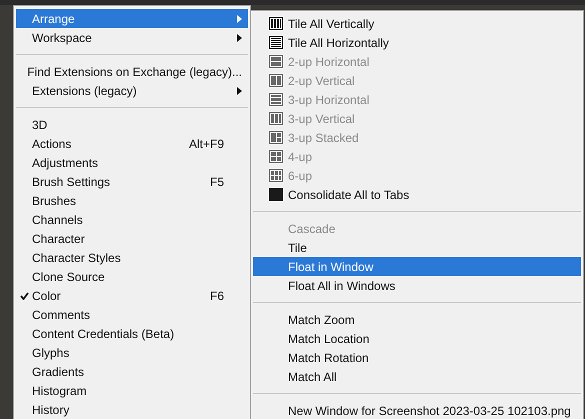  What do you see at coordinates (132, 314) in the screenshot?
I see `menu-item: Comments` at bounding box center [132, 314].